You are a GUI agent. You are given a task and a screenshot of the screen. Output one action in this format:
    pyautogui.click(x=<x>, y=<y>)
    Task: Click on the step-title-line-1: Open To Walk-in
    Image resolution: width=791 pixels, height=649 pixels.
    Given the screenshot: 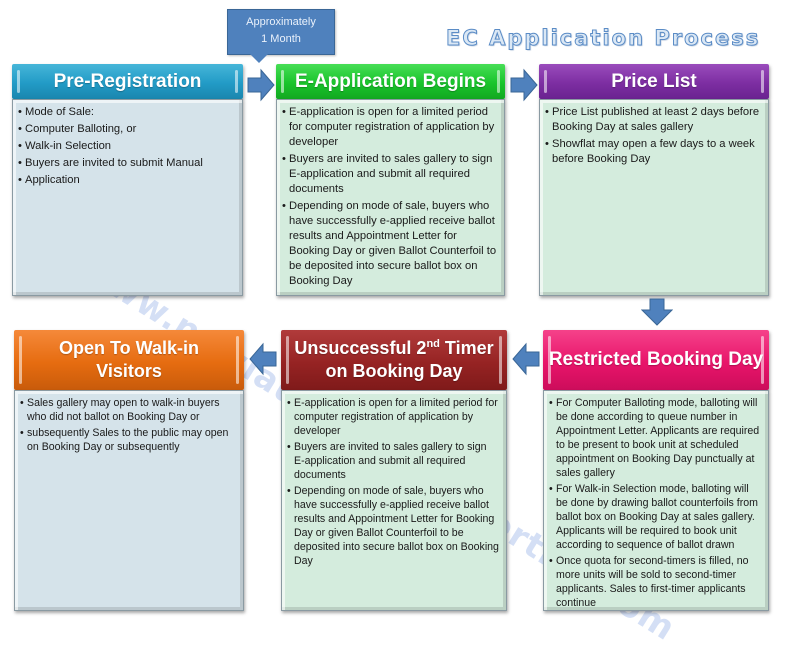 What is the action you would take?
    pyautogui.click(x=129, y=348)
    